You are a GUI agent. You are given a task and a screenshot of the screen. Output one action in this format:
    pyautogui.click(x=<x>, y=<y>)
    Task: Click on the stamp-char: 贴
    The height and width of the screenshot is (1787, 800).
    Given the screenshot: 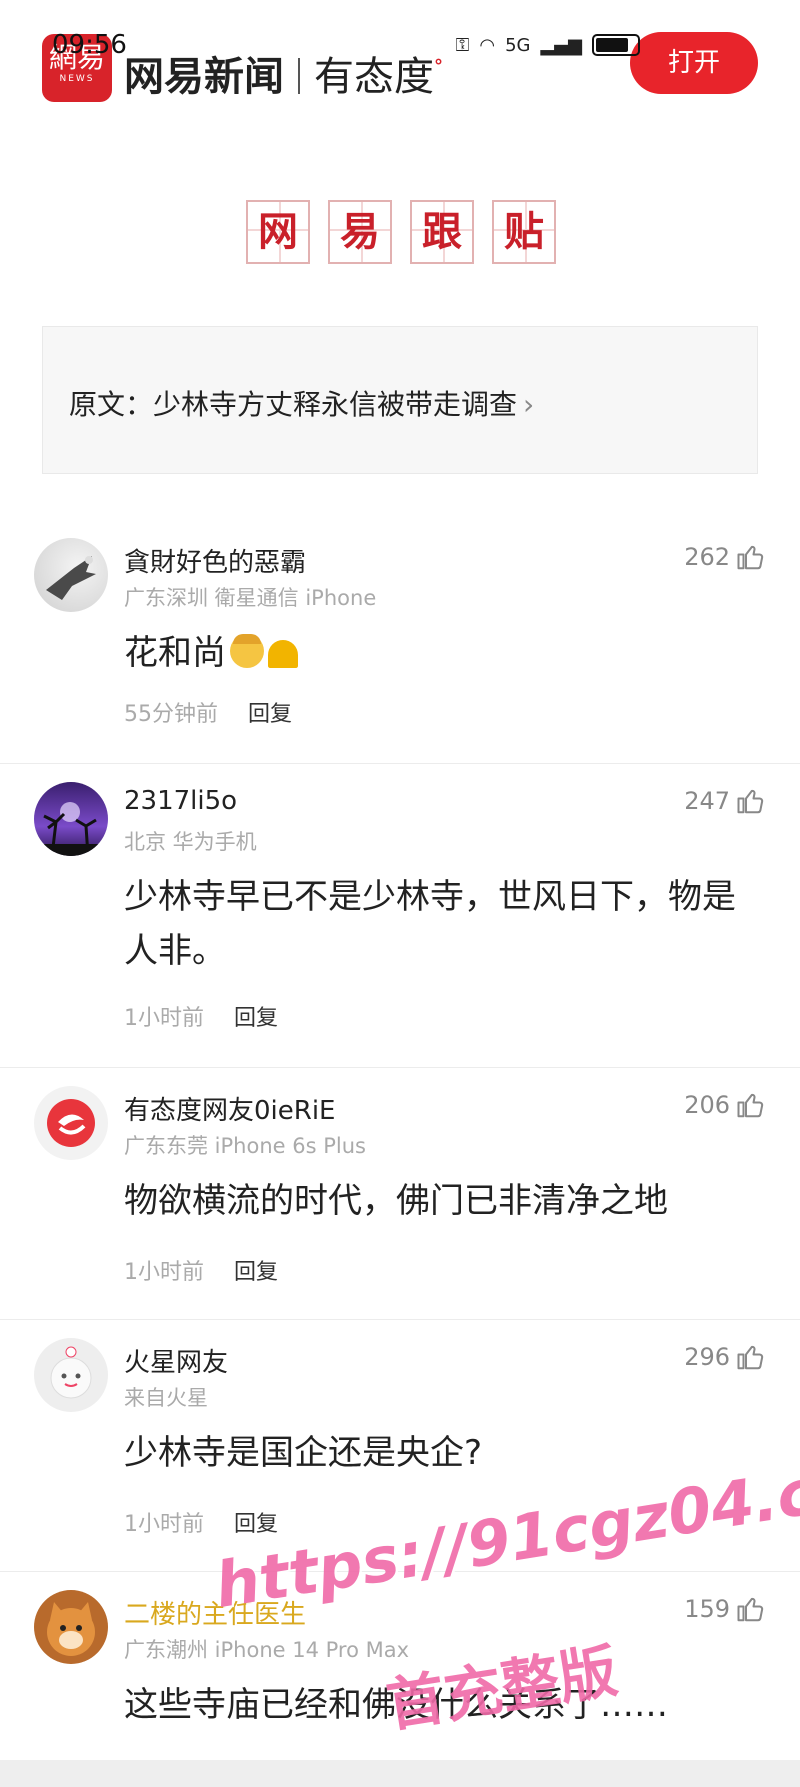 What is the action you would take?
    pyautogui.click(x=524, y=232)
    